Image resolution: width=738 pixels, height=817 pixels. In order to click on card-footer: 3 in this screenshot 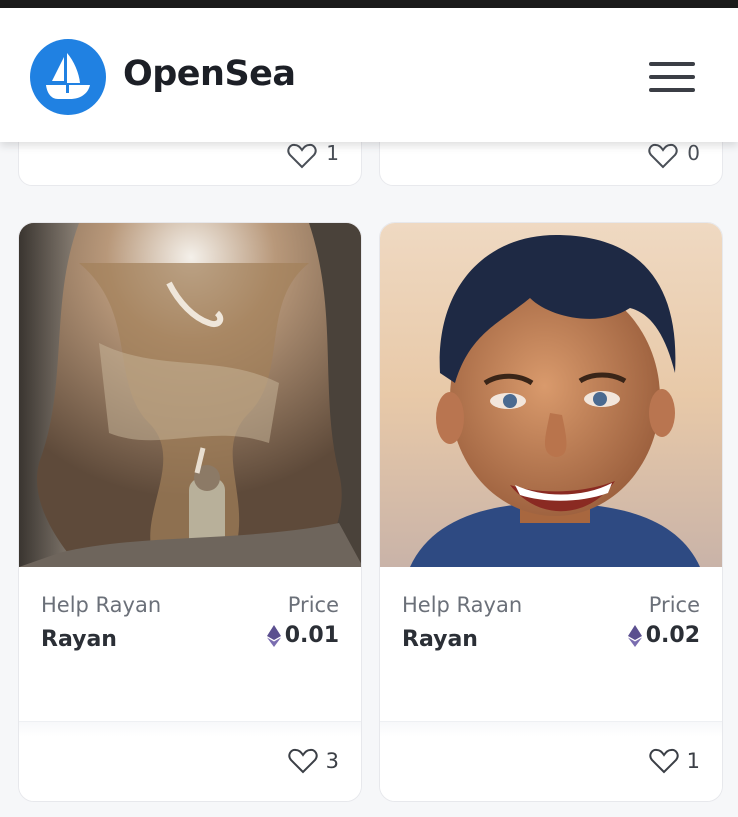, I will do `click(190, 761)`.